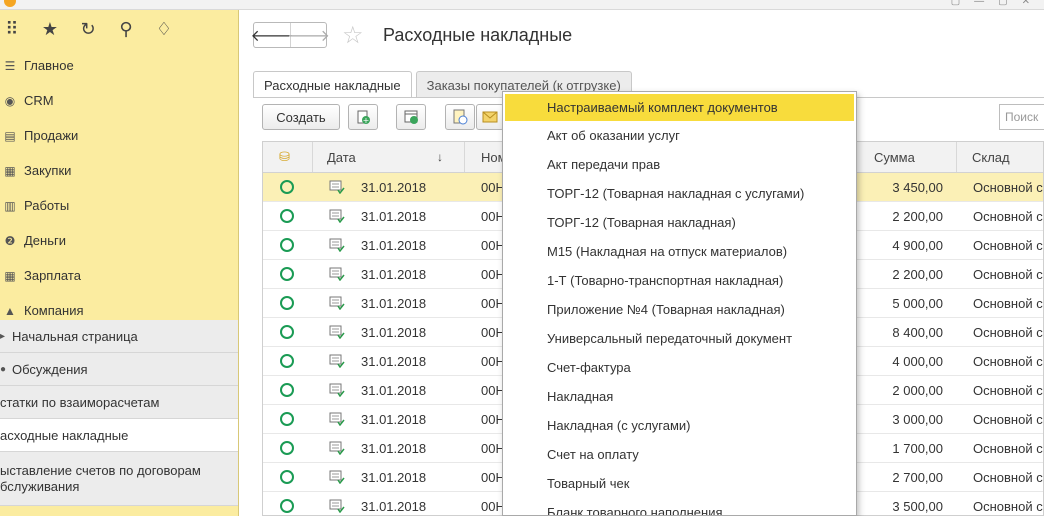 This screenshot has height=516, width=1044. I want to click on open-window-outgoing-invoices: асходные накладные, so click(119, 435).